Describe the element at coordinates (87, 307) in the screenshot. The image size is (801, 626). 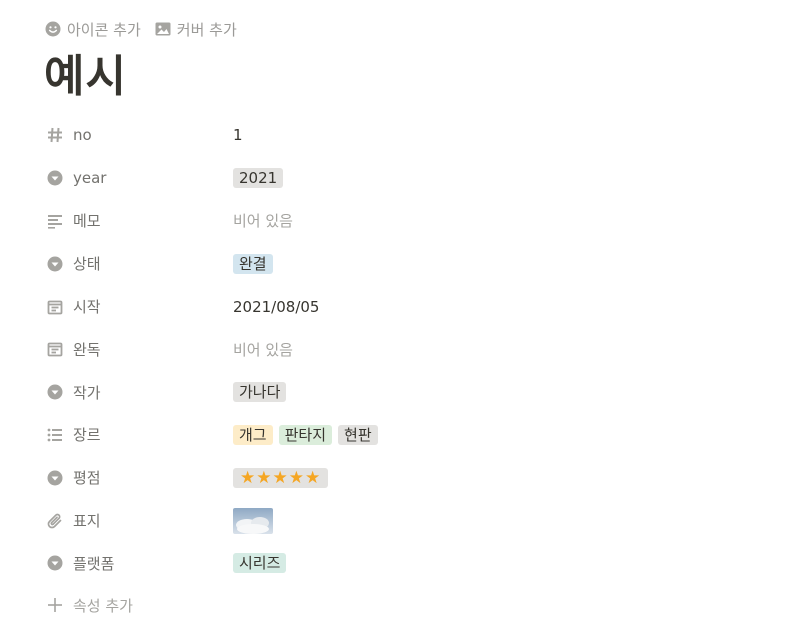
I see `property-label: 시작` at that location.